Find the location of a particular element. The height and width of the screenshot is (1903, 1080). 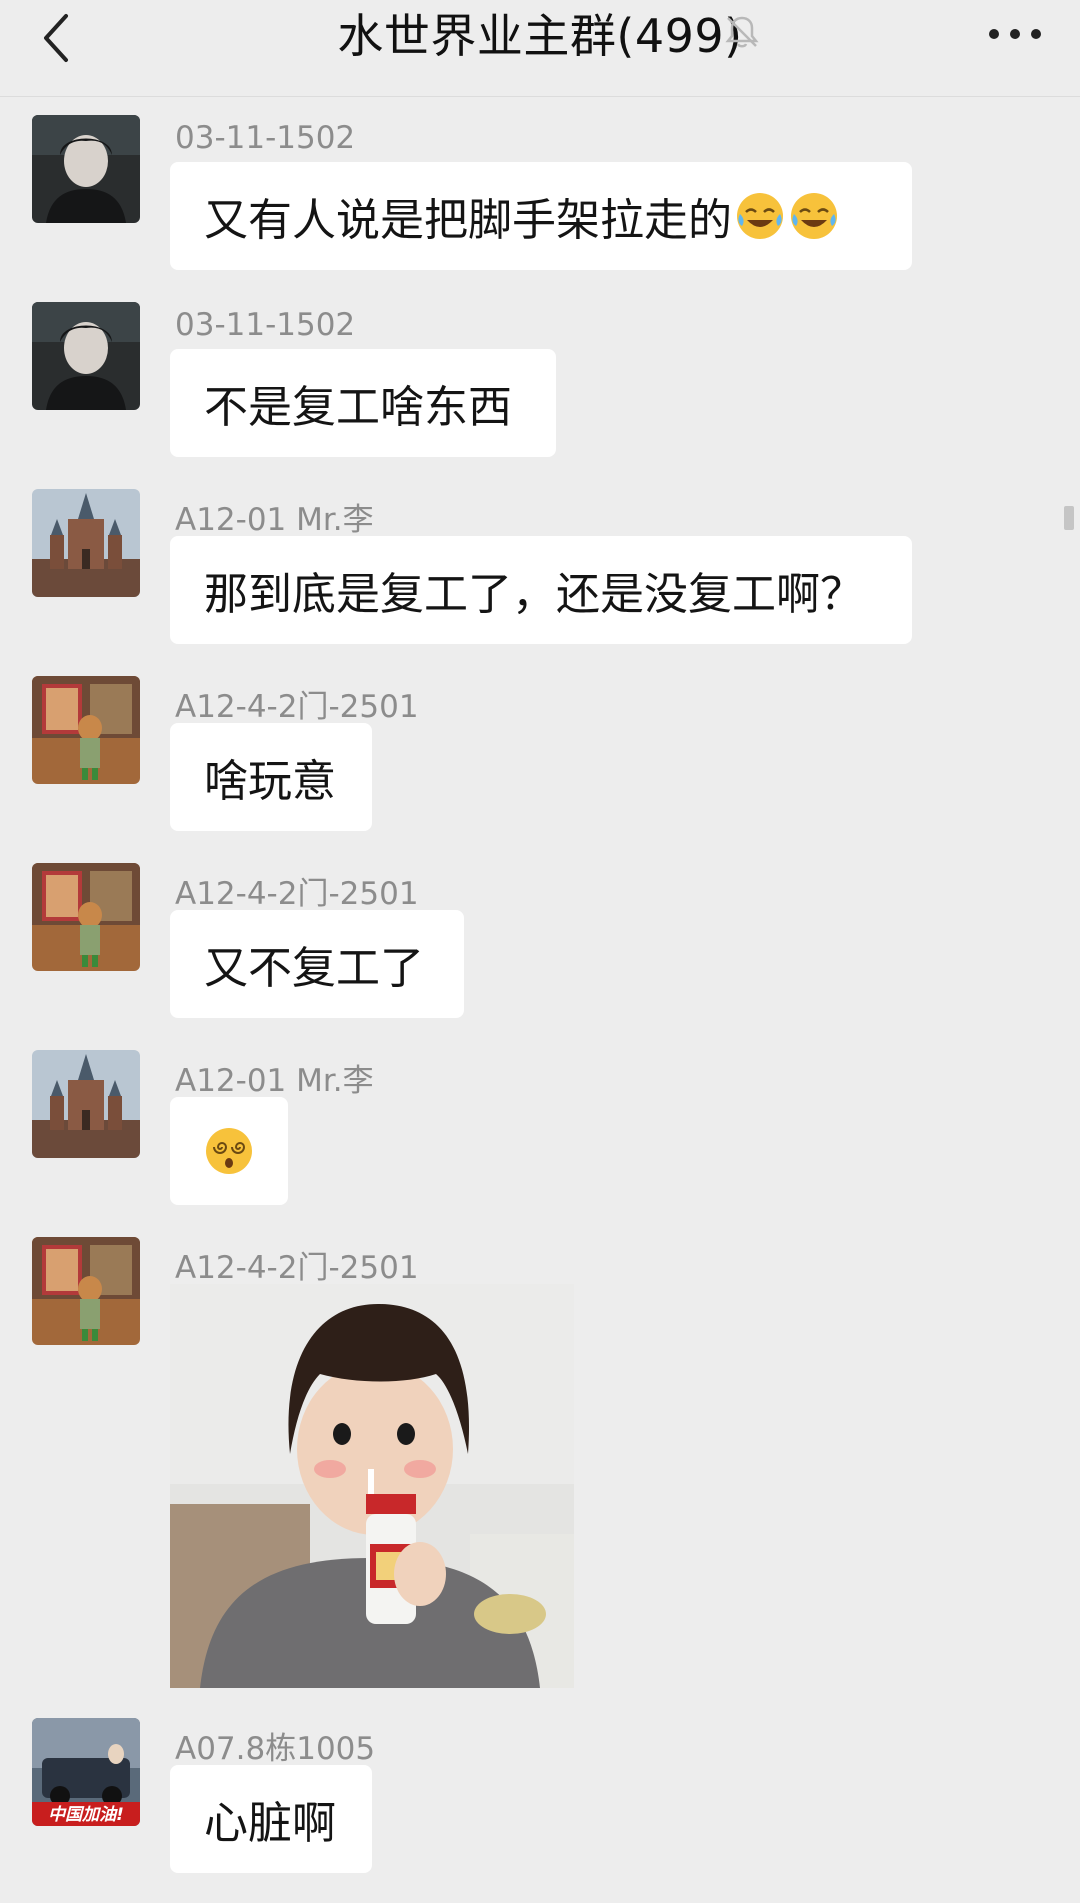

avatar: 中国加油! is located at coordinates (86, 1772).